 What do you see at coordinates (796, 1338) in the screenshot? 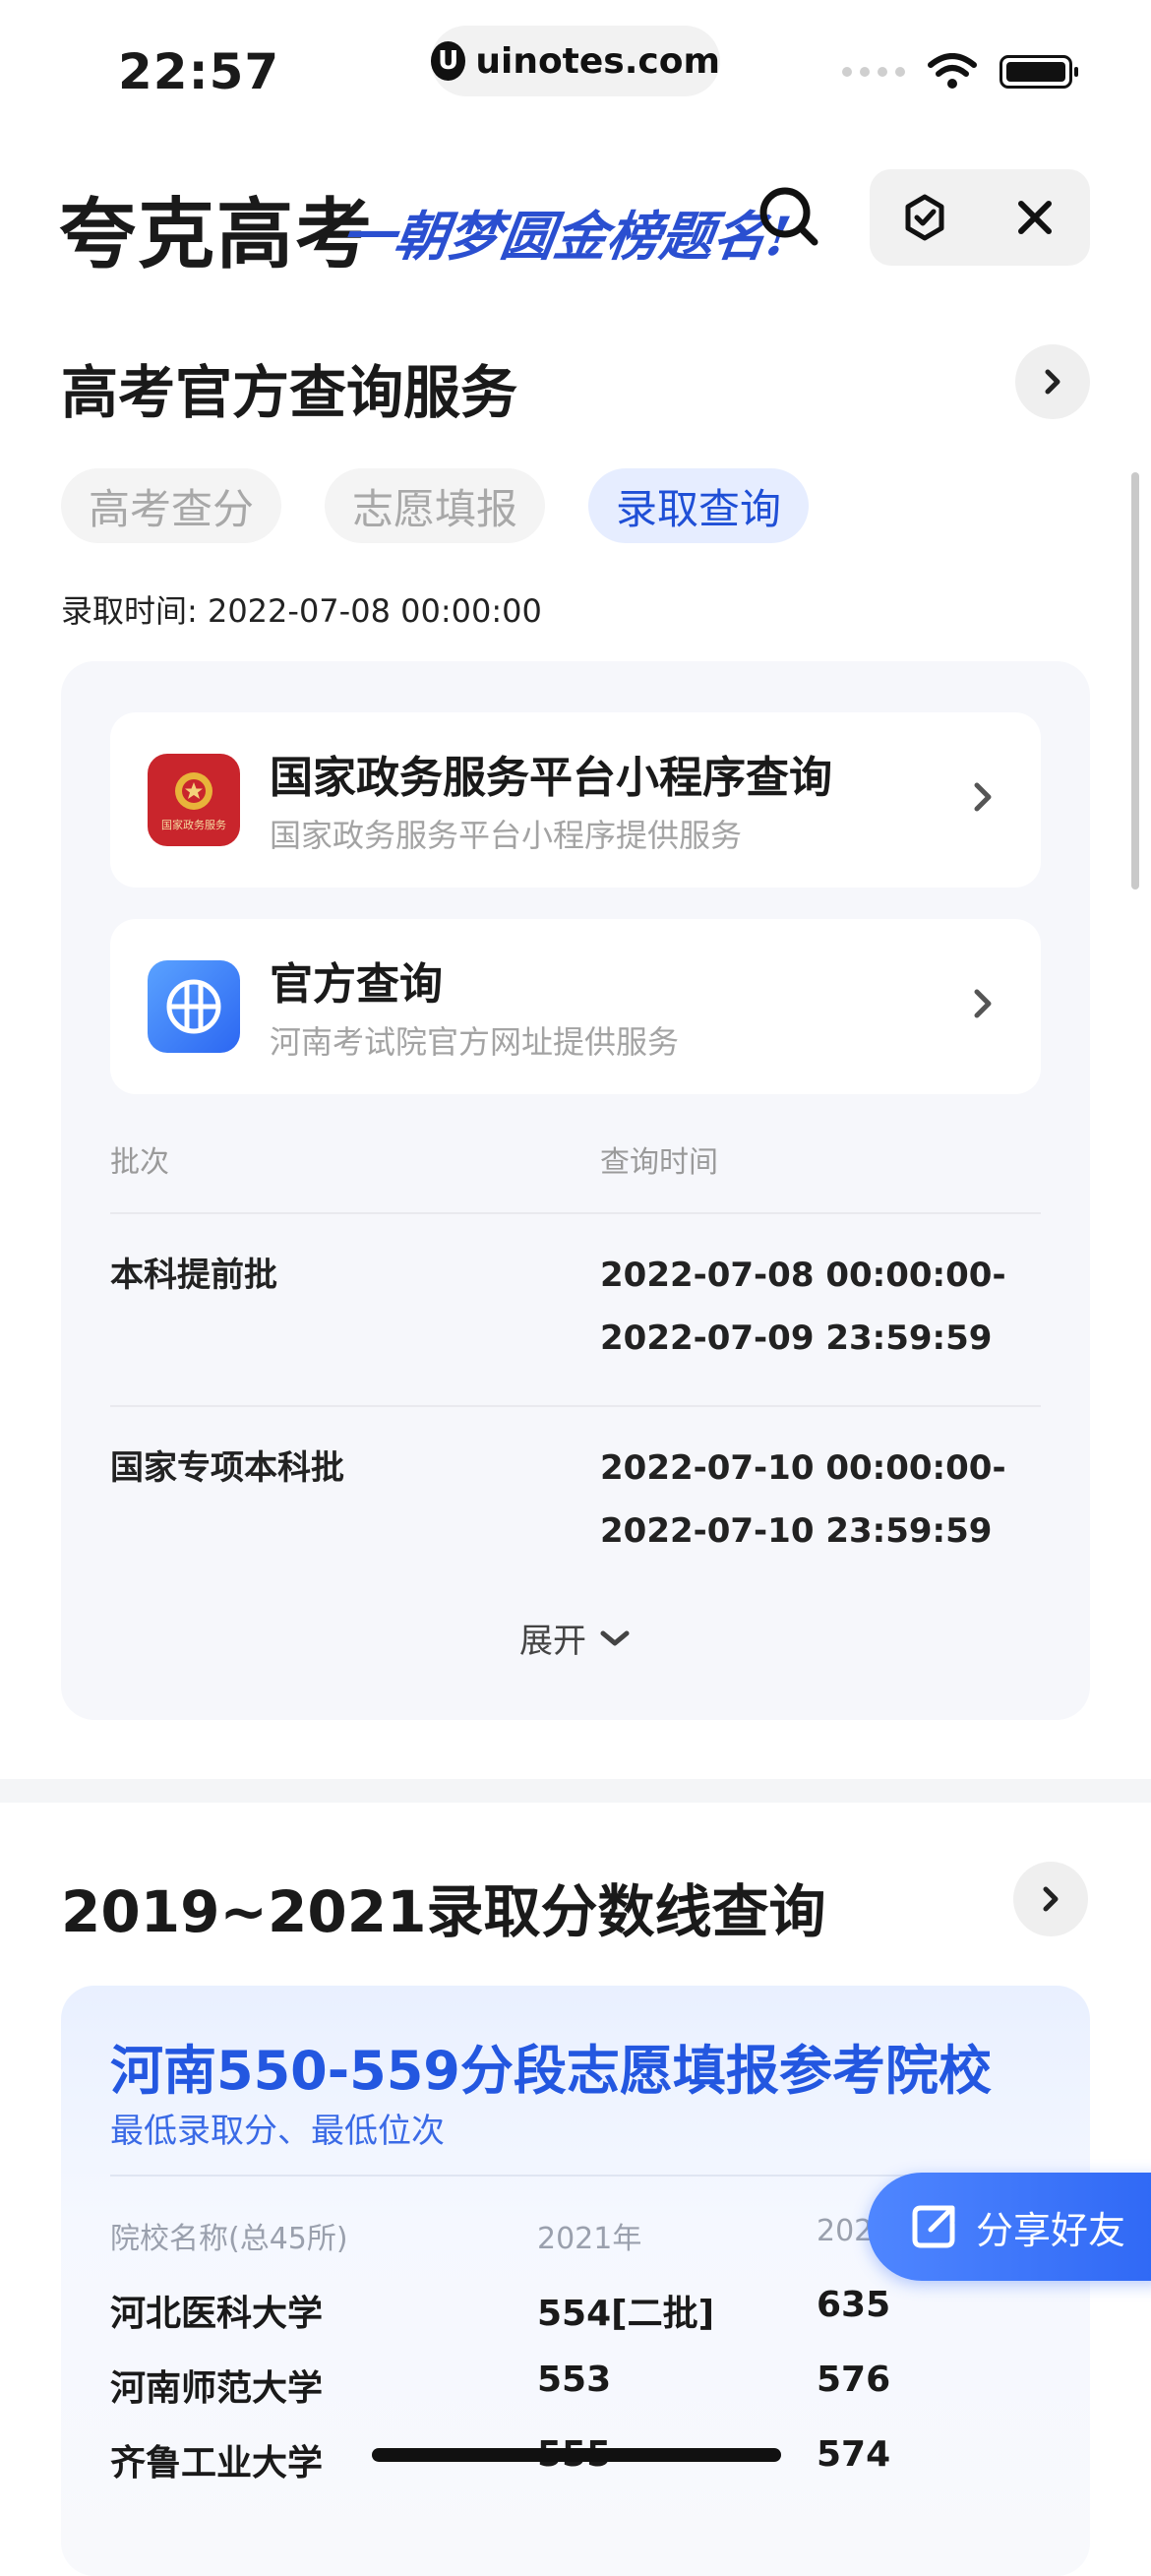
I see `table-cell-time-end: 2022-07-09 23:59:59` at bounding box center [796, 1338].